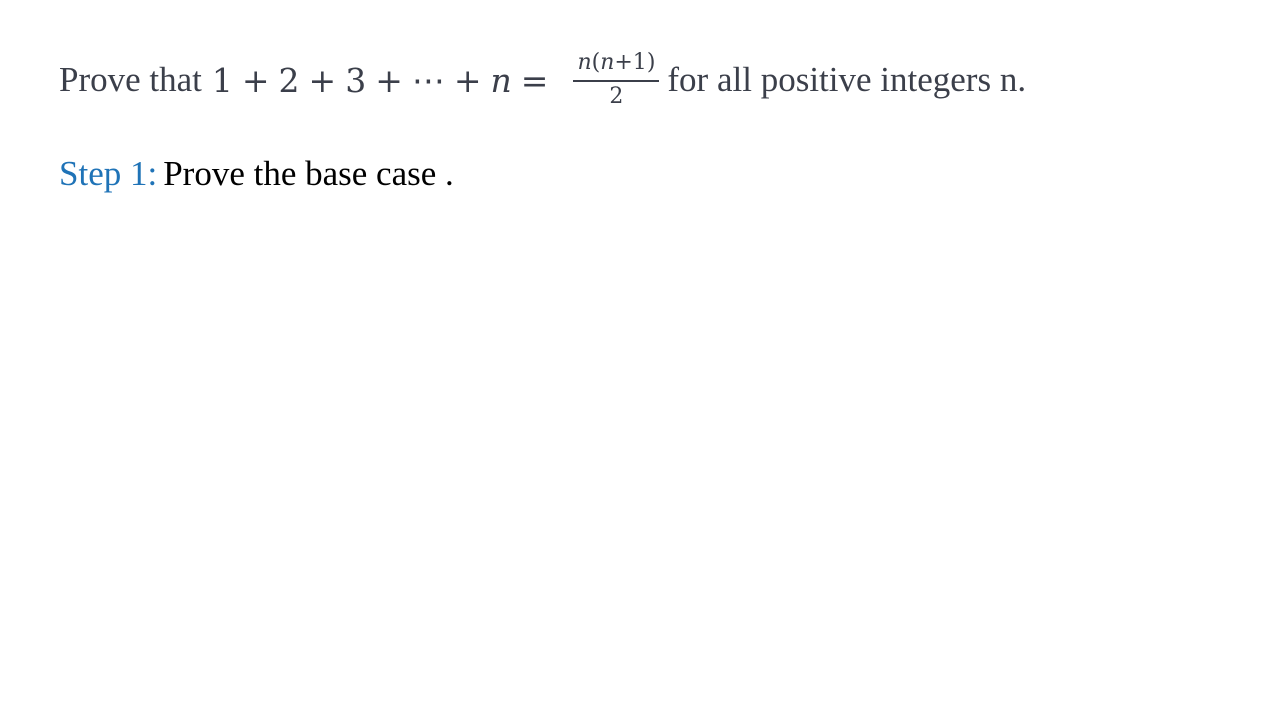 This screenshot has width=1280, height=720. I want to click on plus-sign-1: +, so click(255, 80).